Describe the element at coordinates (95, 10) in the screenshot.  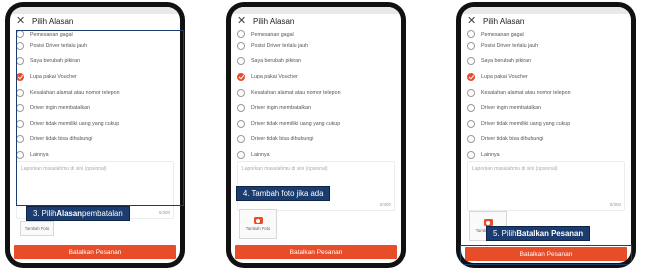
I see `status-bar` at that location.